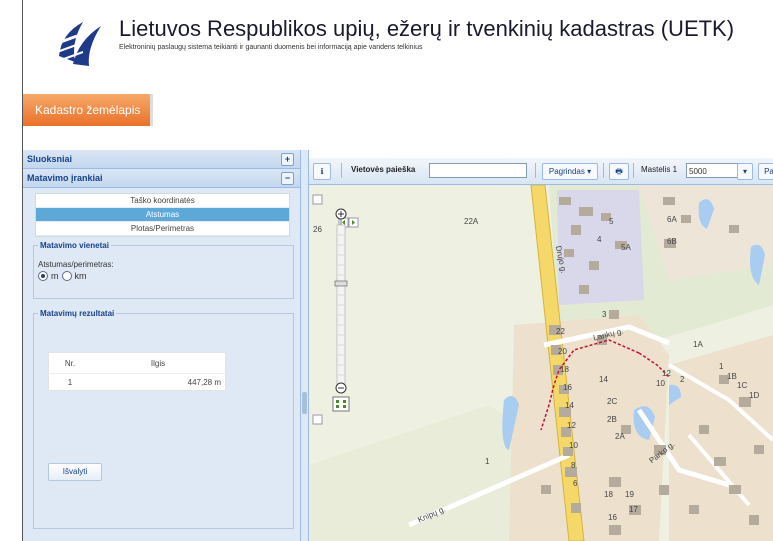  I want to click on tool-distance: Atstumas, so click(162, 215).